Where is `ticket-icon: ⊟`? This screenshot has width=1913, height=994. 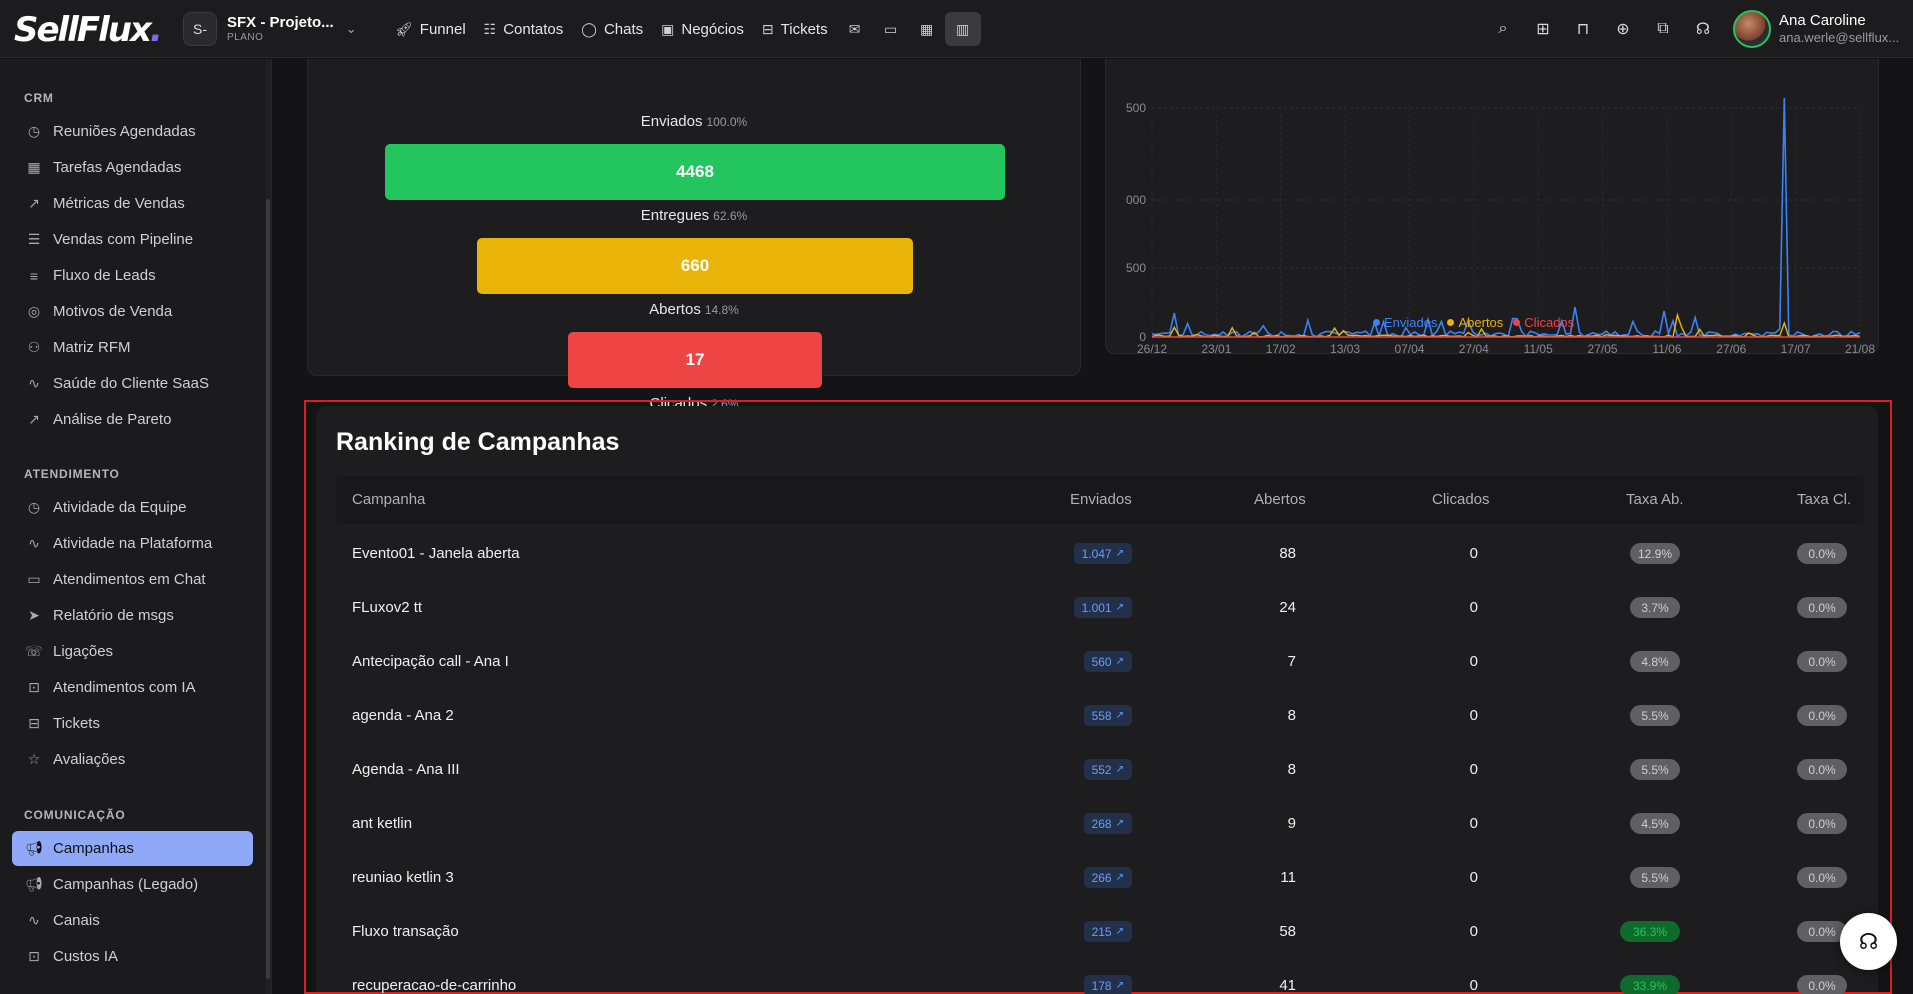 ticket-icon: ⊟ is located at coordinates (34, 723).